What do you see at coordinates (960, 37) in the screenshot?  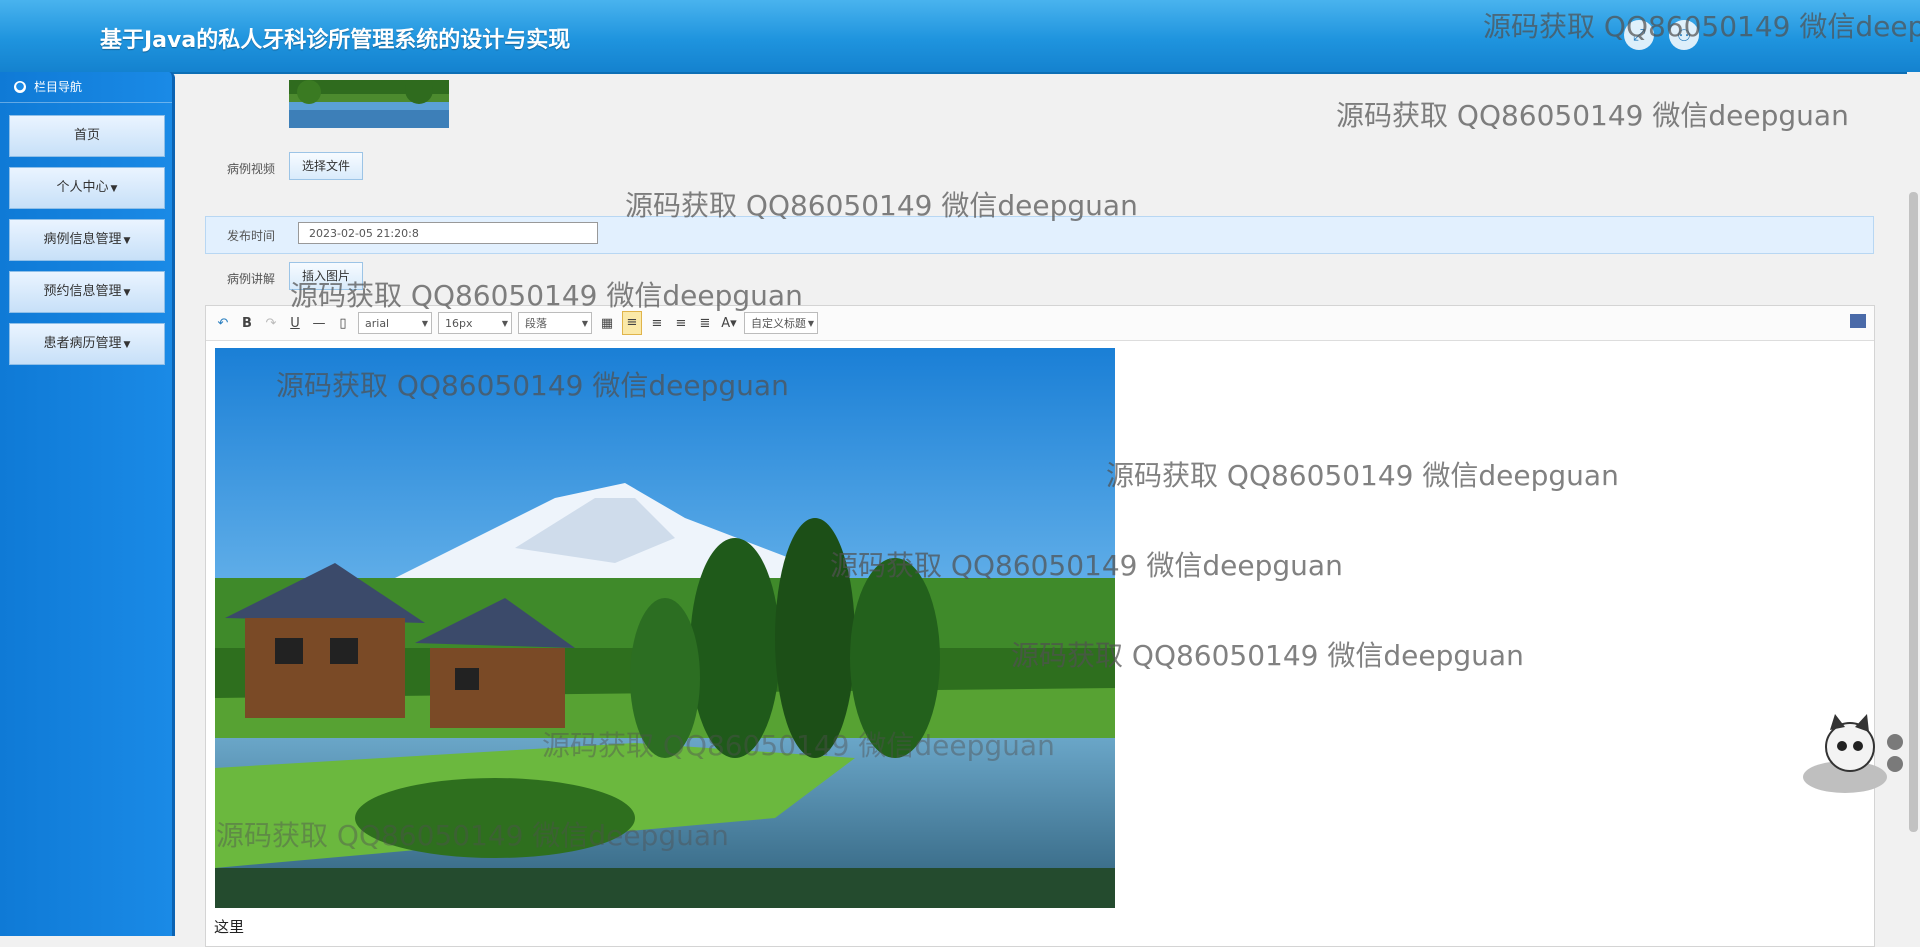 I see `top-header: 基于Java的私人牙科诊所管理系统的设计与实现 ⤢ ⚇` at bounding box center [960, 37].